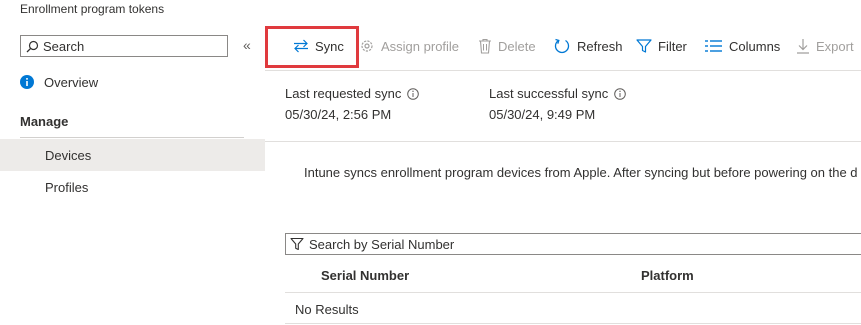 Image resolution: width=861 pixels, height=325 pixels. I want to click on sidebar-item-label: Devices, so click(68, 155).